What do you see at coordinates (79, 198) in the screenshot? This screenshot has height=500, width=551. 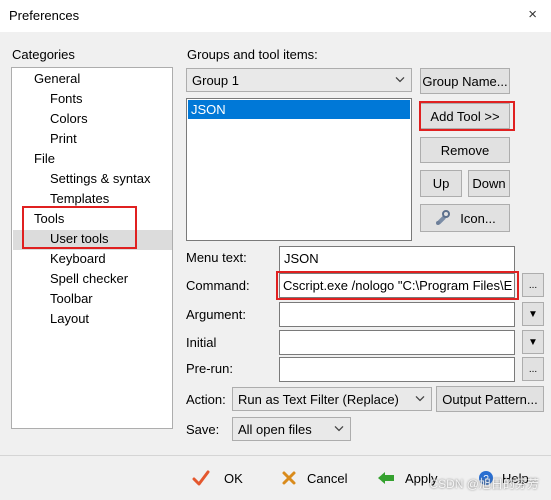 I see `tree-item-templates: Templates` at bounding box center [79, 198].